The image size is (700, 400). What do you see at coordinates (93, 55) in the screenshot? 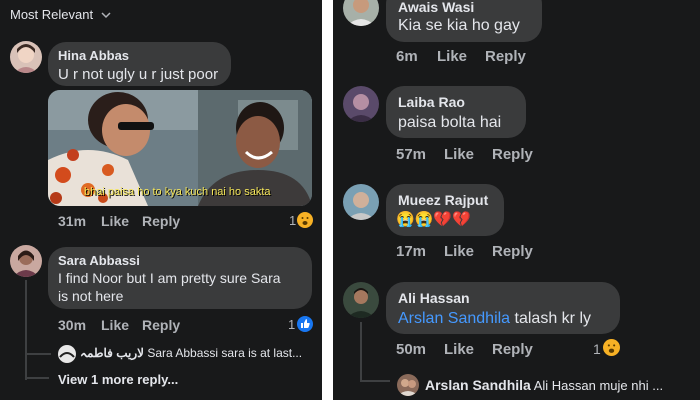
I see `commenter-name: Hina Abbas` at bounding box center [93, 55].